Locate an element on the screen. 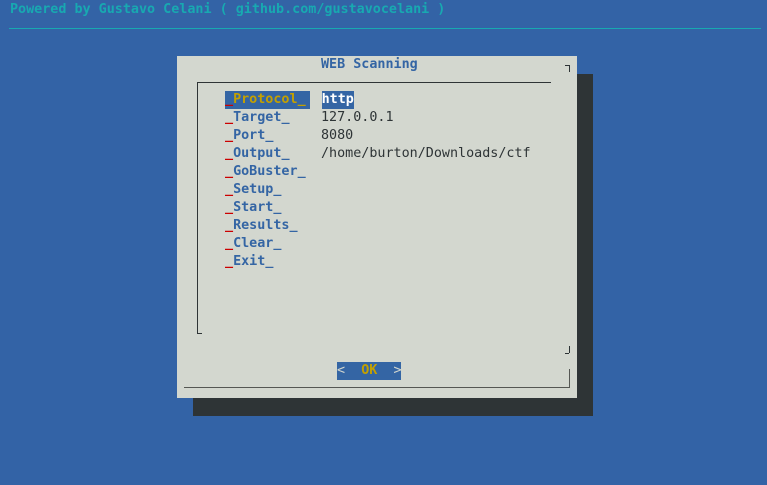 This screenshot has height=485, width=767. menu-item-tag: _Target_ is located at coordinates (267, 118).